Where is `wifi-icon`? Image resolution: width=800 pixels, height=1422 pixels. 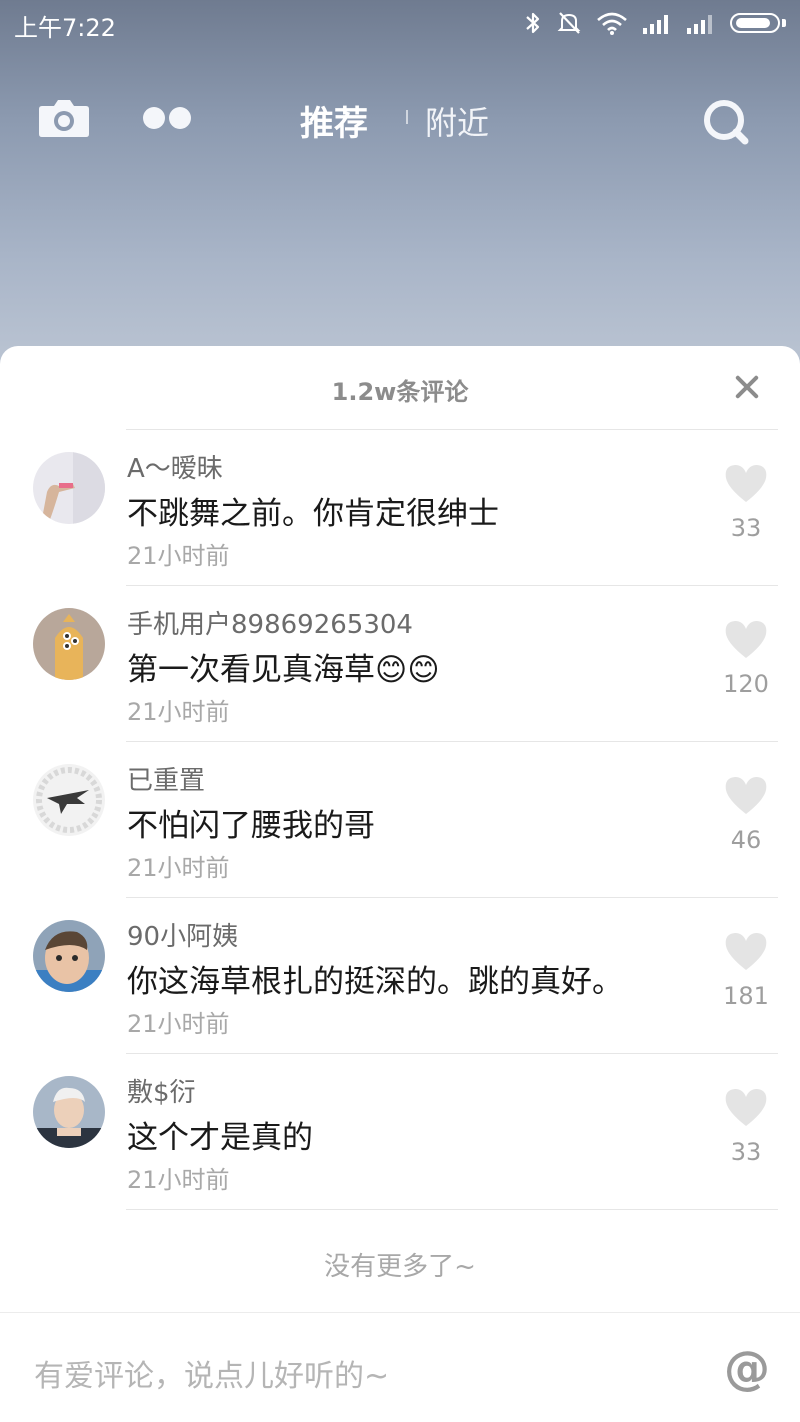 wifi-icon is located at coordinates (612, 23).